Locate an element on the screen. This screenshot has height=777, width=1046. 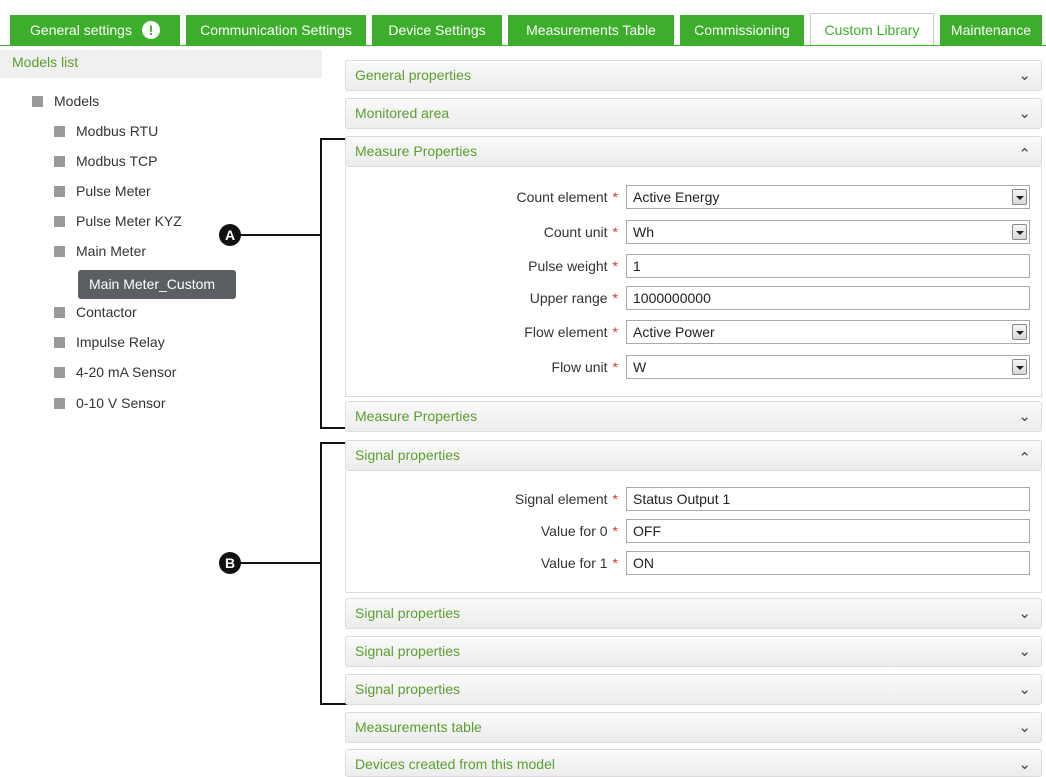
tree-node-label: 4-20 mA Sensor is located at coordinates (126, 372).